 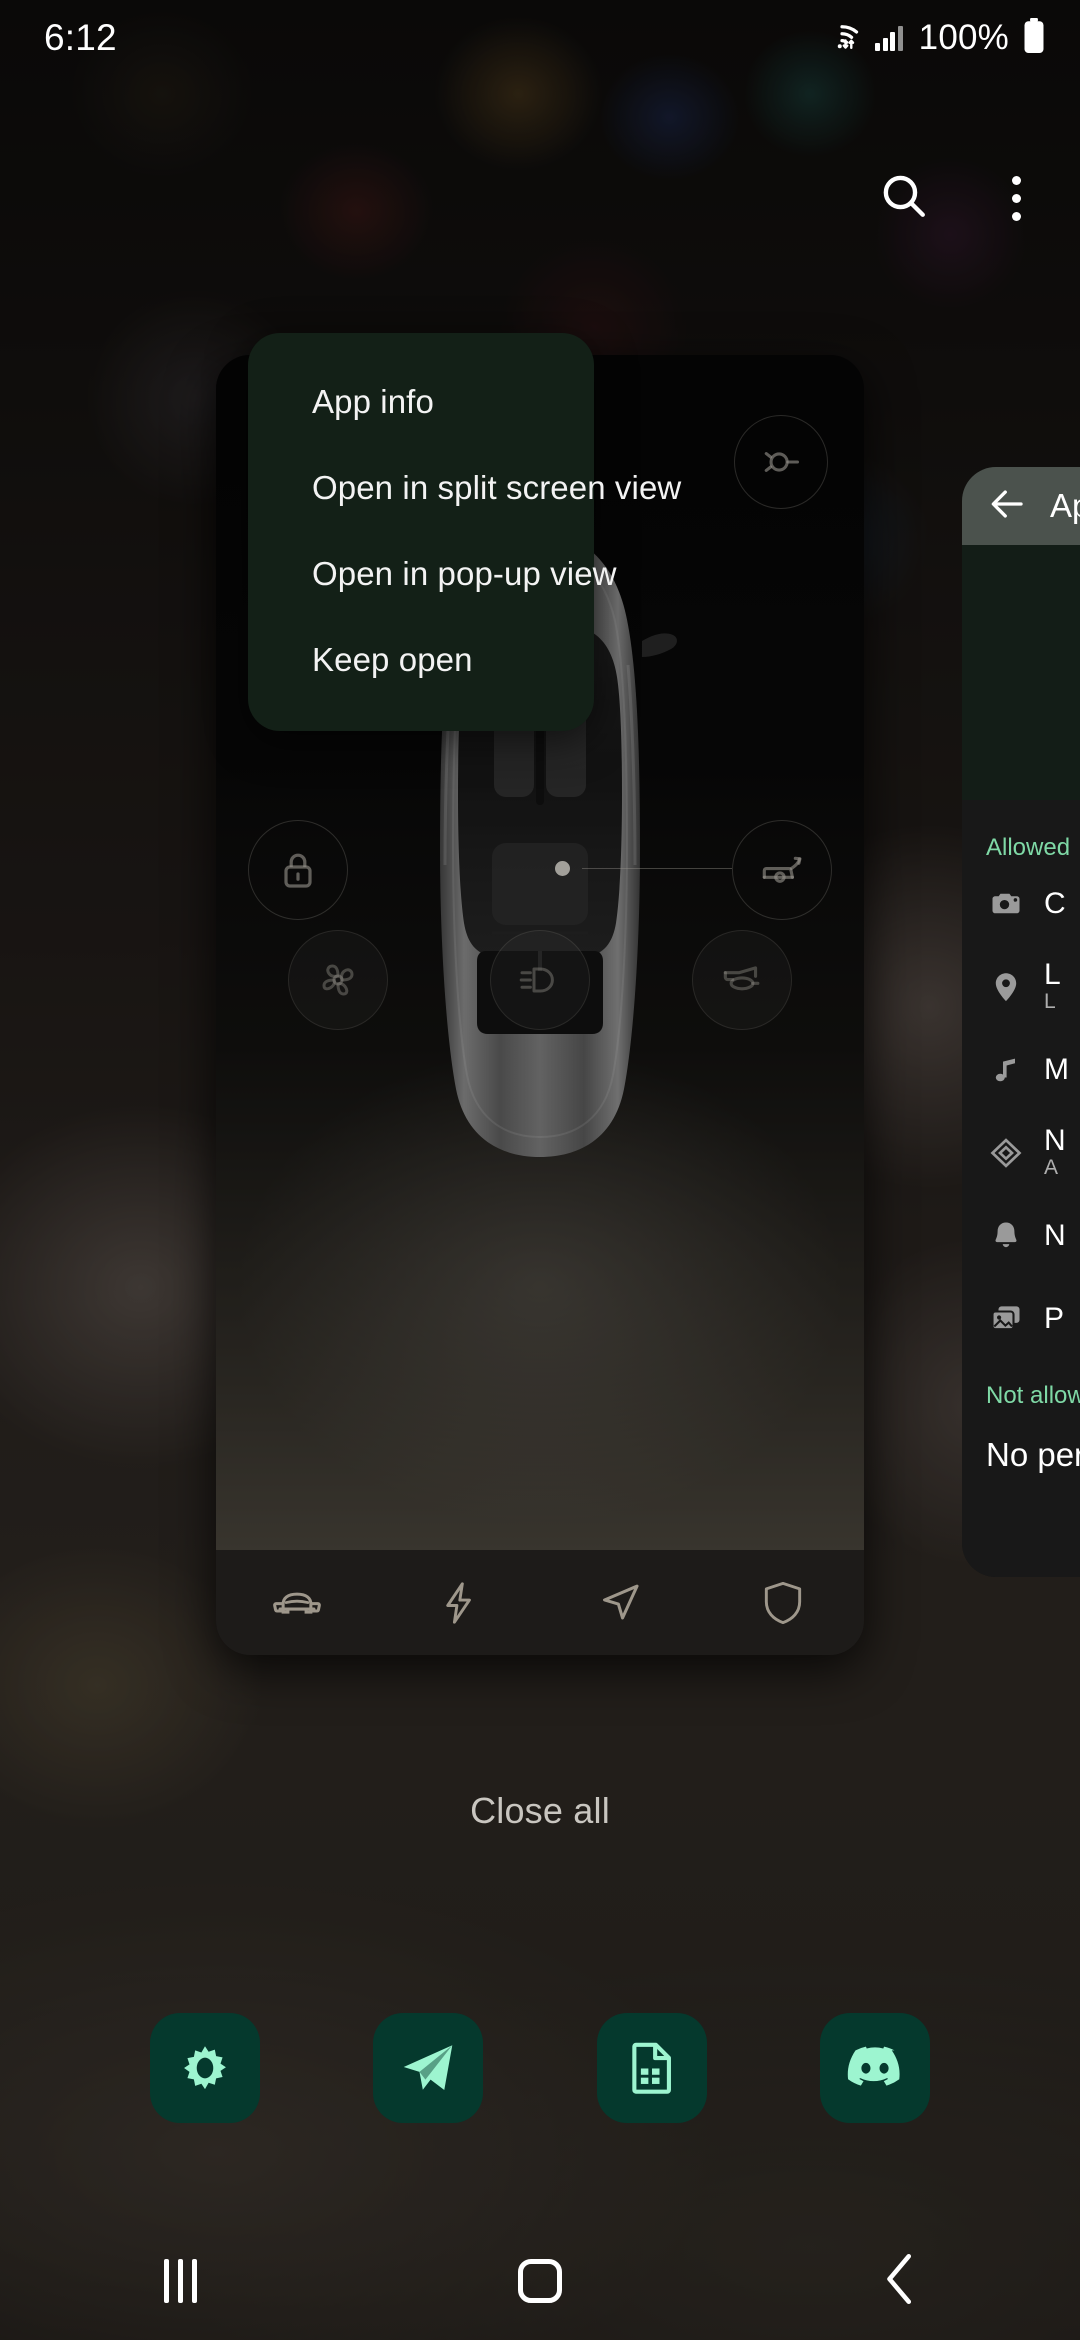 What do you see at coordinates (421, 660) in the screenshot?
I see `menu-item-keep-open: Keep open` at bounding box center [421, 660].